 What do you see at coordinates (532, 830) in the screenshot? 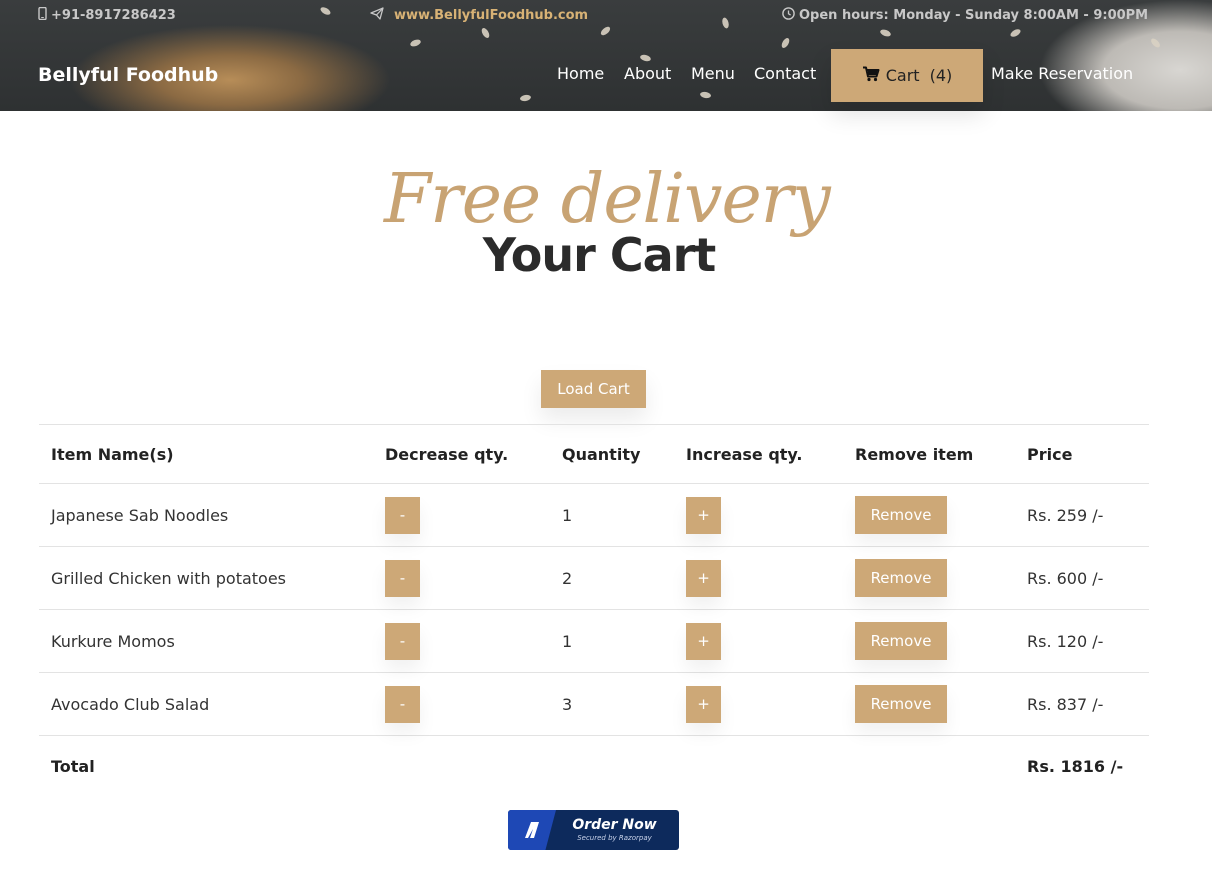
I see `razorpay-logo-icon` at bounding box center [532, 830].